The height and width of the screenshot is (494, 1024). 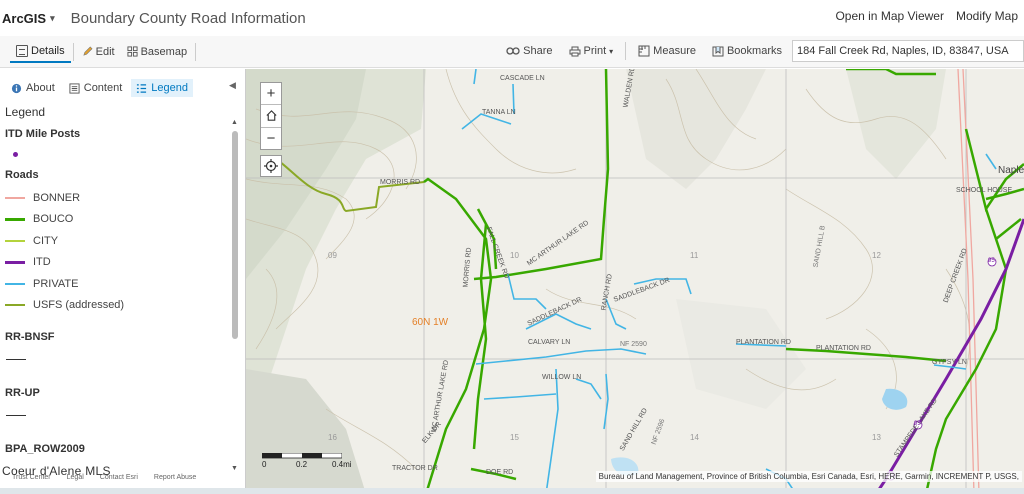 What do you see at coordinates (235, 235) in the screenshot?
I see `scrollbar-thumb` at bounding box center [235, 235].